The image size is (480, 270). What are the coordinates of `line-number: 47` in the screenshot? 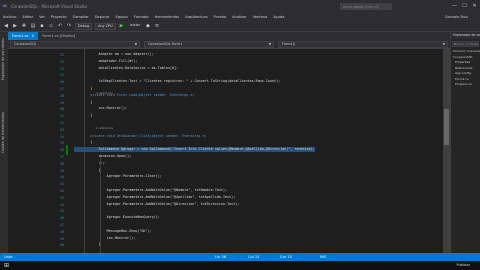 It's located at (62, 225).